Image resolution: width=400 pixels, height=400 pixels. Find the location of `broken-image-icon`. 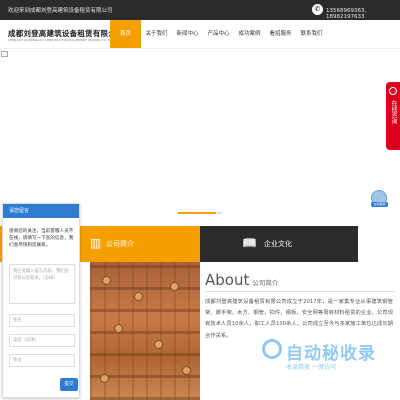

broken-image-icon is located at coordinates (4, 54).